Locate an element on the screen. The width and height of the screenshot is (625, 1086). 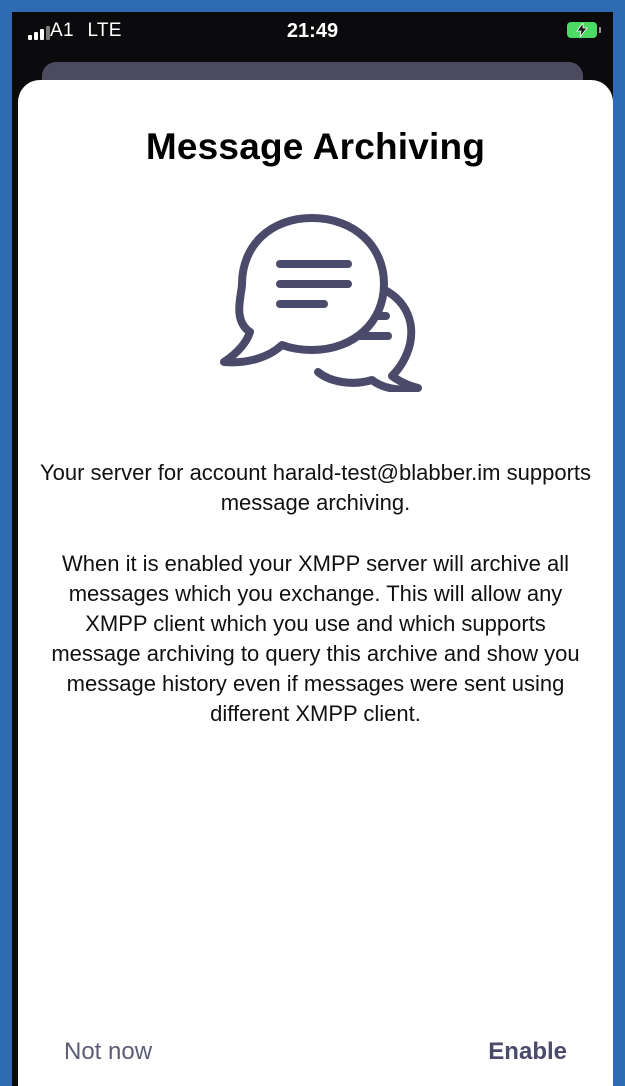
charging-bolt-icon is located at coordinates (582, 30).